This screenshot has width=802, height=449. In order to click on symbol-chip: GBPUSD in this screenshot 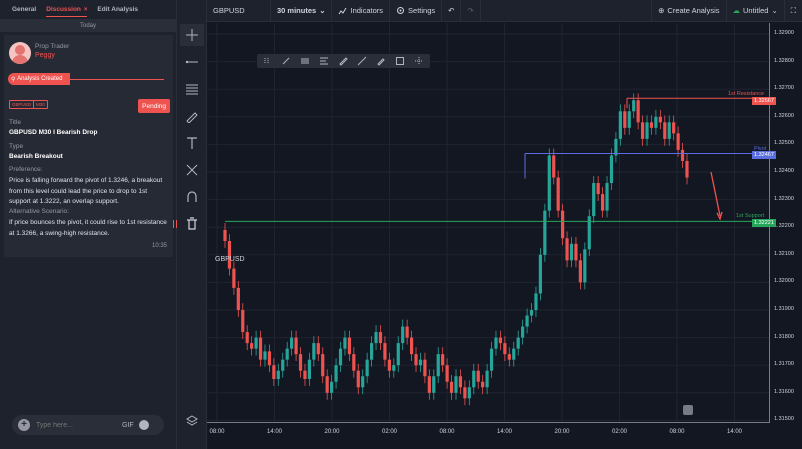, I will do `click(22, 104)`.